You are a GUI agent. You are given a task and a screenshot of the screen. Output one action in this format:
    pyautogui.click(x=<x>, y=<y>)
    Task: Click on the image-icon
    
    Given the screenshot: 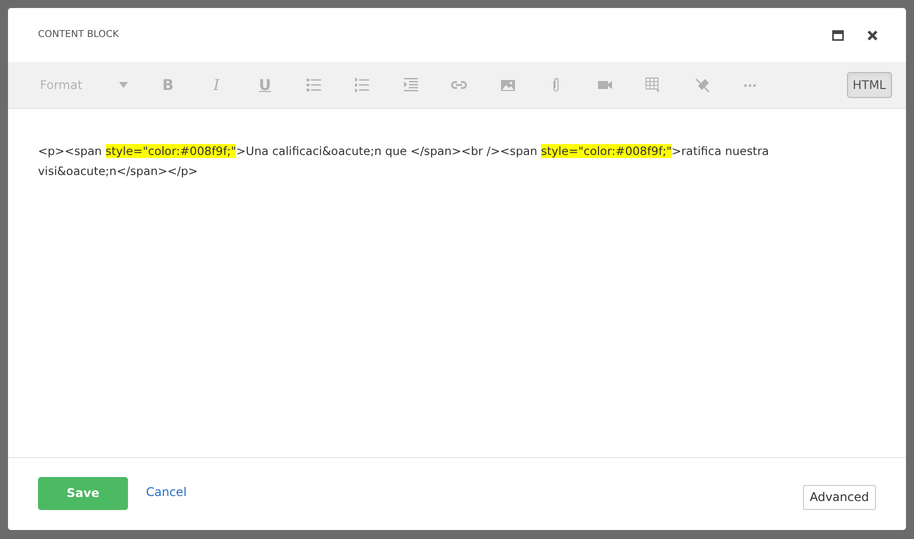 What is the action you would take?
    pyautogui.click(x=508, y=85)
    